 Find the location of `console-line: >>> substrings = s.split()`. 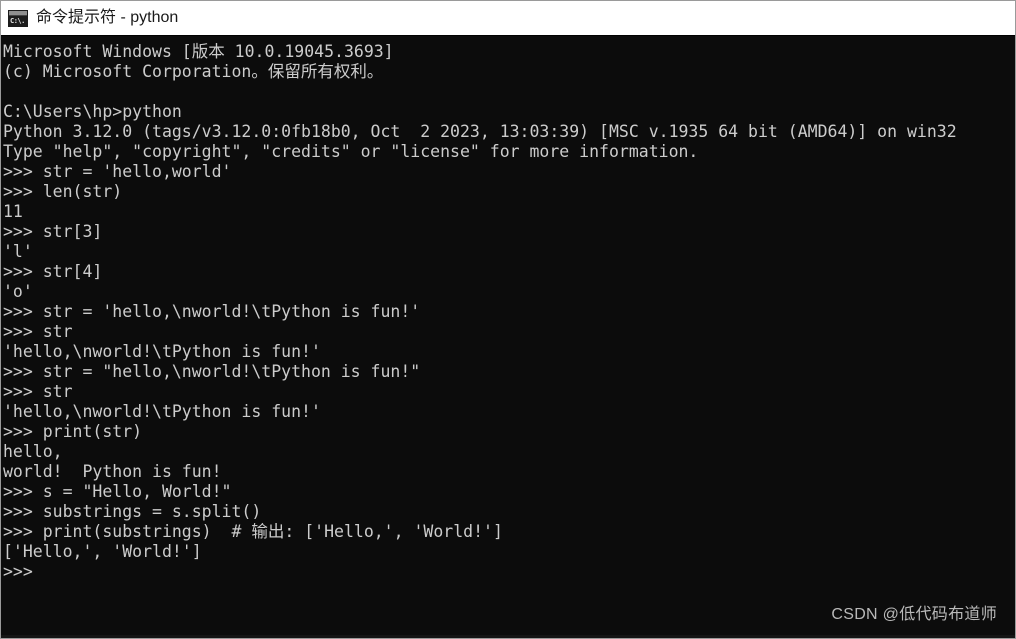

console-line: >>> substrings = s.split() is located at coordinates (132, 511).